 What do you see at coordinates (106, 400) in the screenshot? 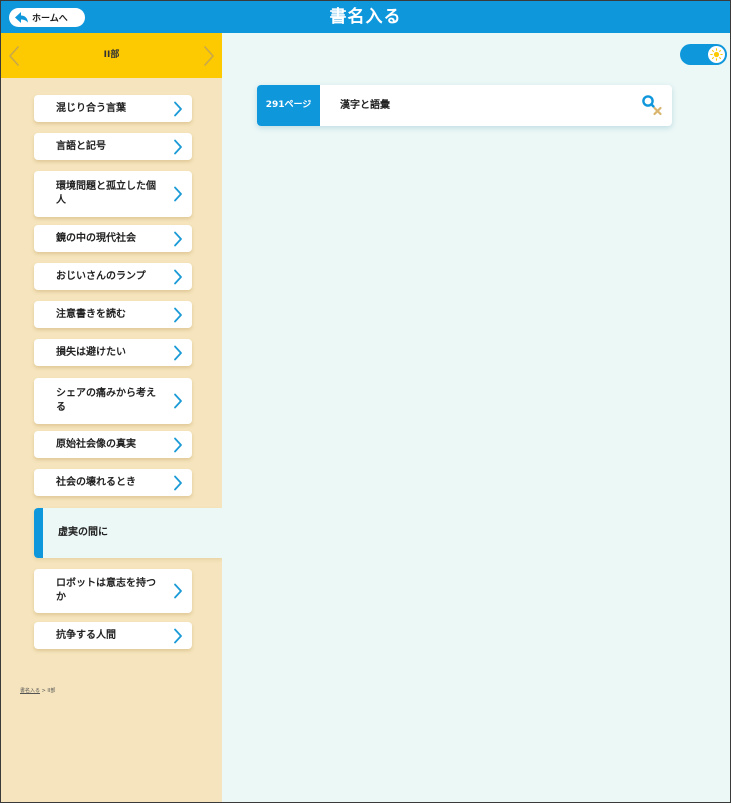
I see `chapter-item-label: シェアの痛みから考える` at bounding box center [106, 400].